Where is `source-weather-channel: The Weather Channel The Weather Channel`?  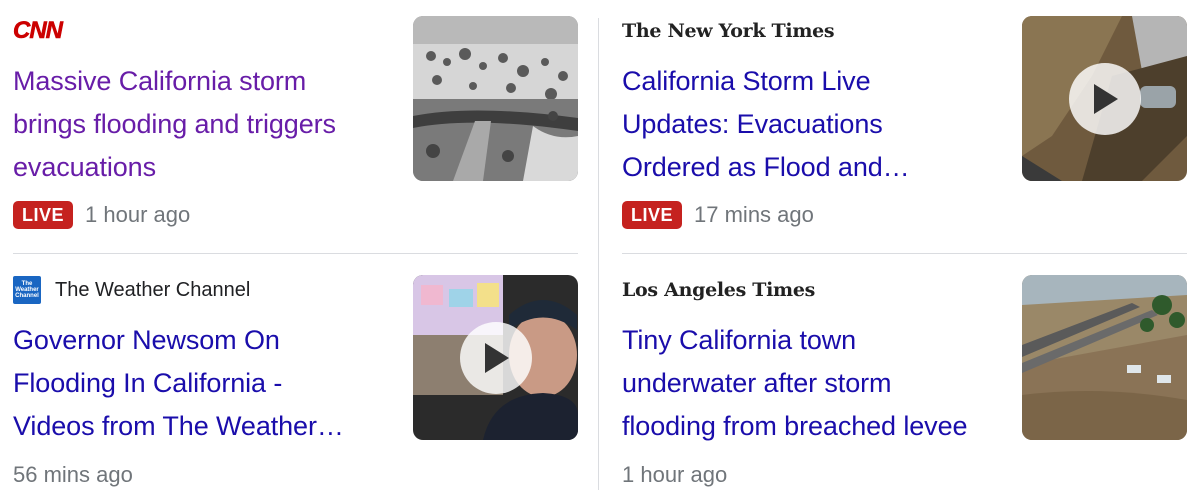 source-weather-channel: The Weather Channel The Weather Channel is located at coordinates (131, 290).